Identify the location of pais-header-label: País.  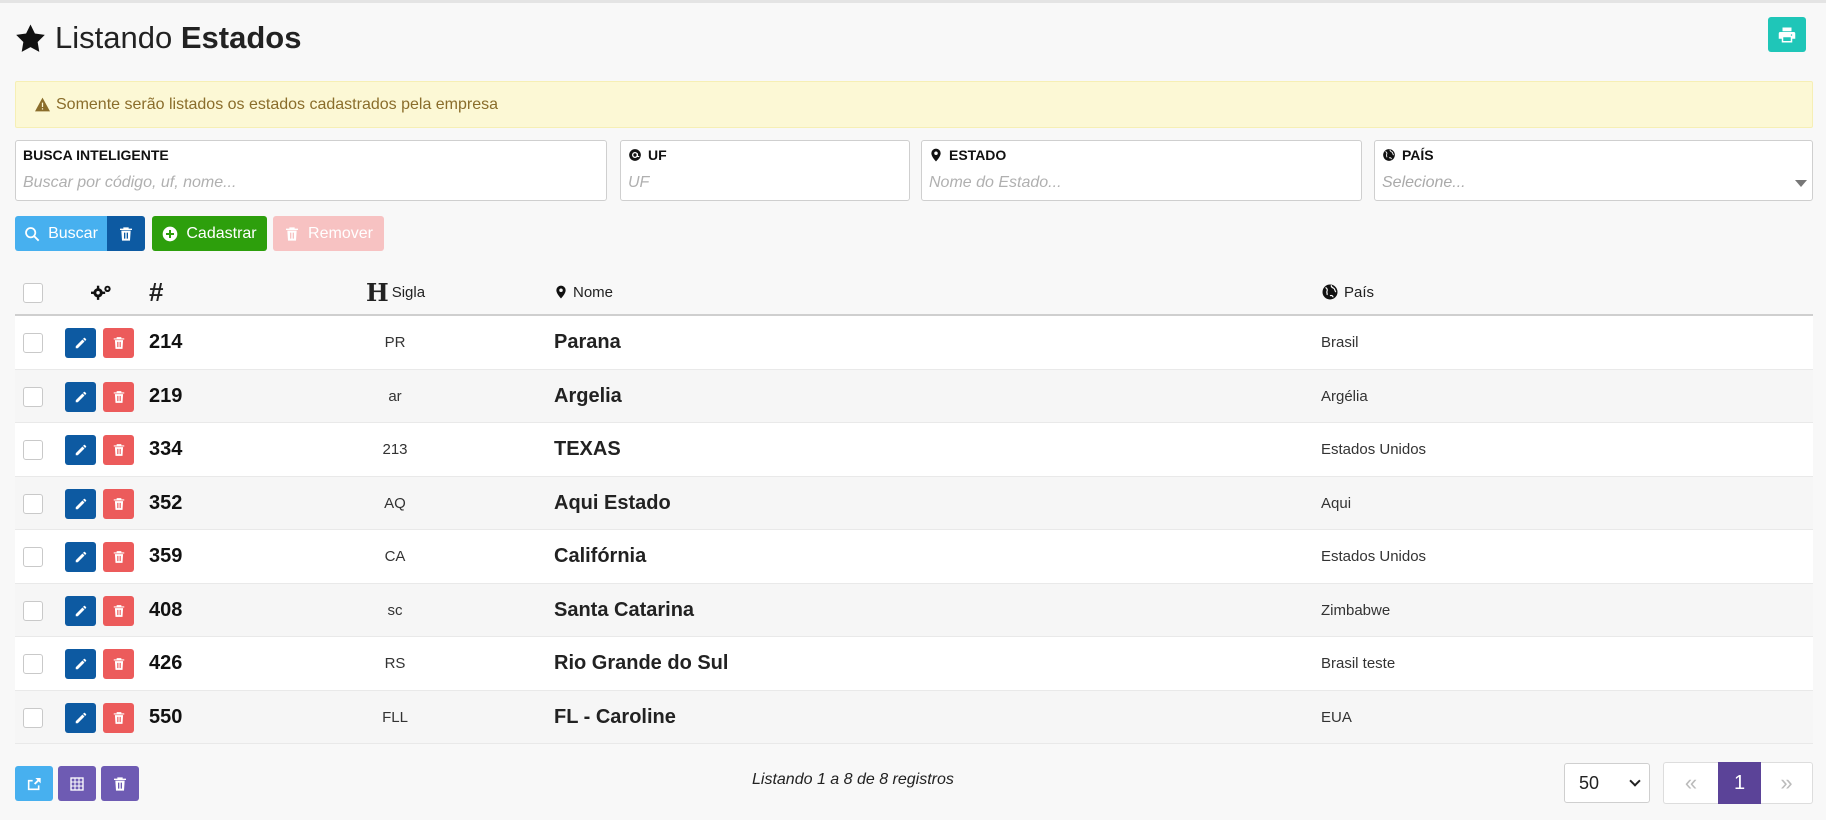
(1359, 292).